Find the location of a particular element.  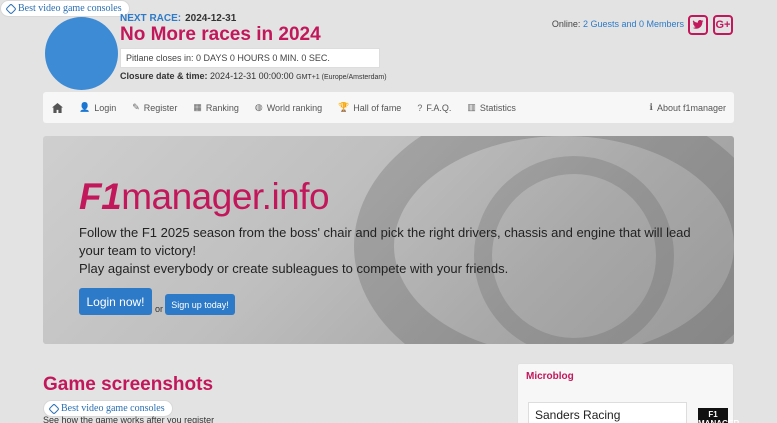

trophy-icon: 🏆 is located at coordinates (344, 107).